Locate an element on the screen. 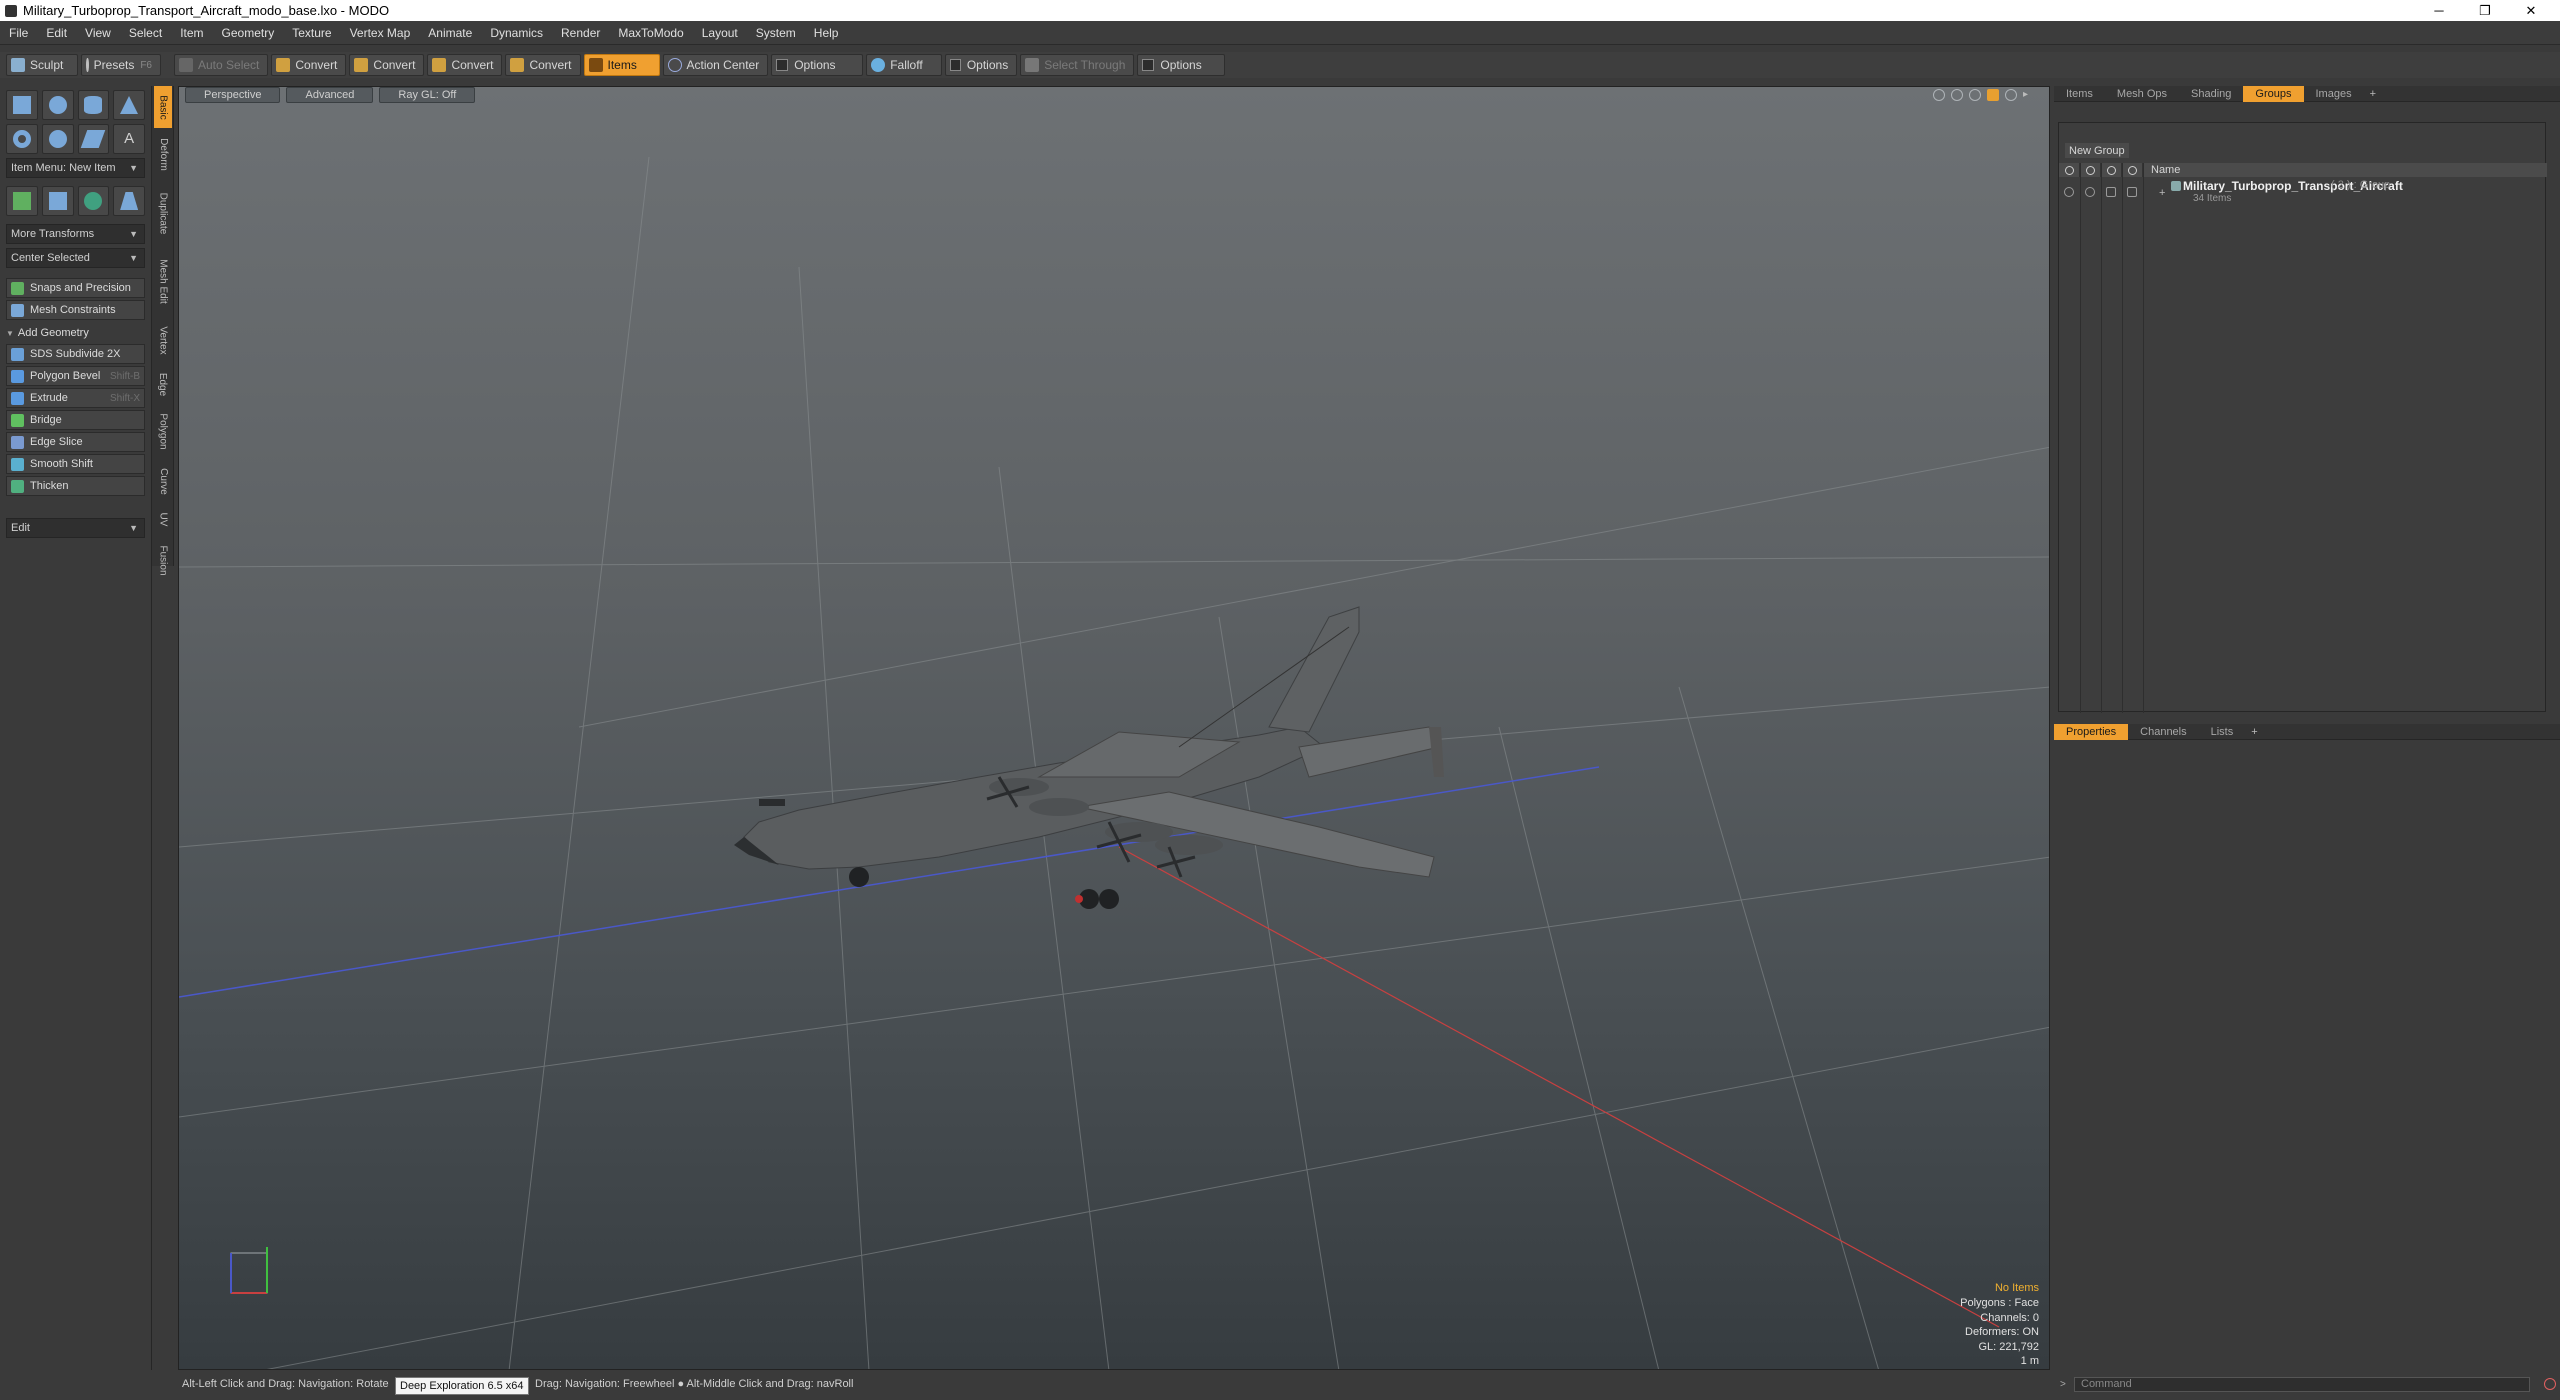 The image size is (2560, 1400). tool-thicken: Thicken is located at coordinates (75, 486).